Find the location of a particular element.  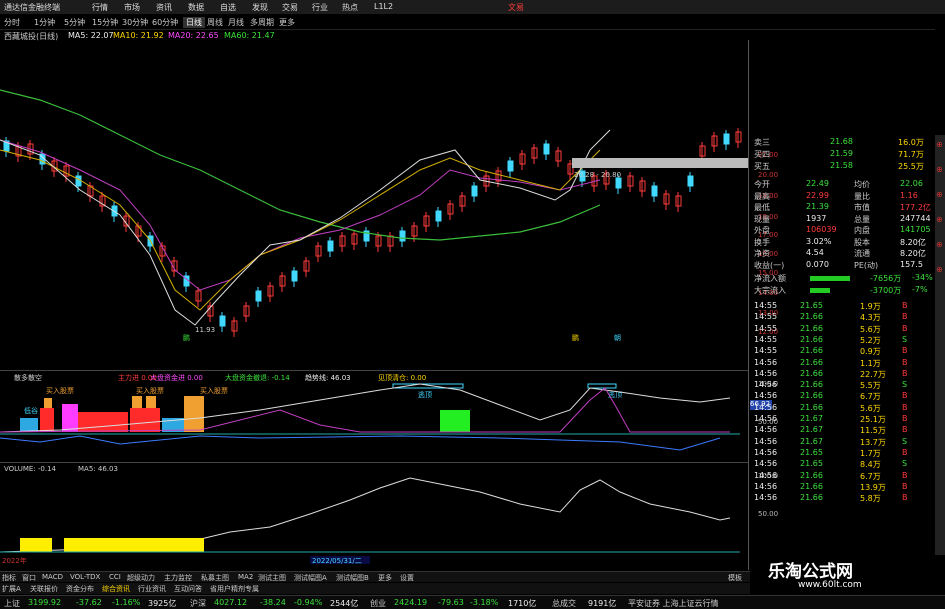

indicator1-chart: 买入股票 买入股票 买入股票 逃顶 逃顶 低谷 is located at coordinates (374, 425).